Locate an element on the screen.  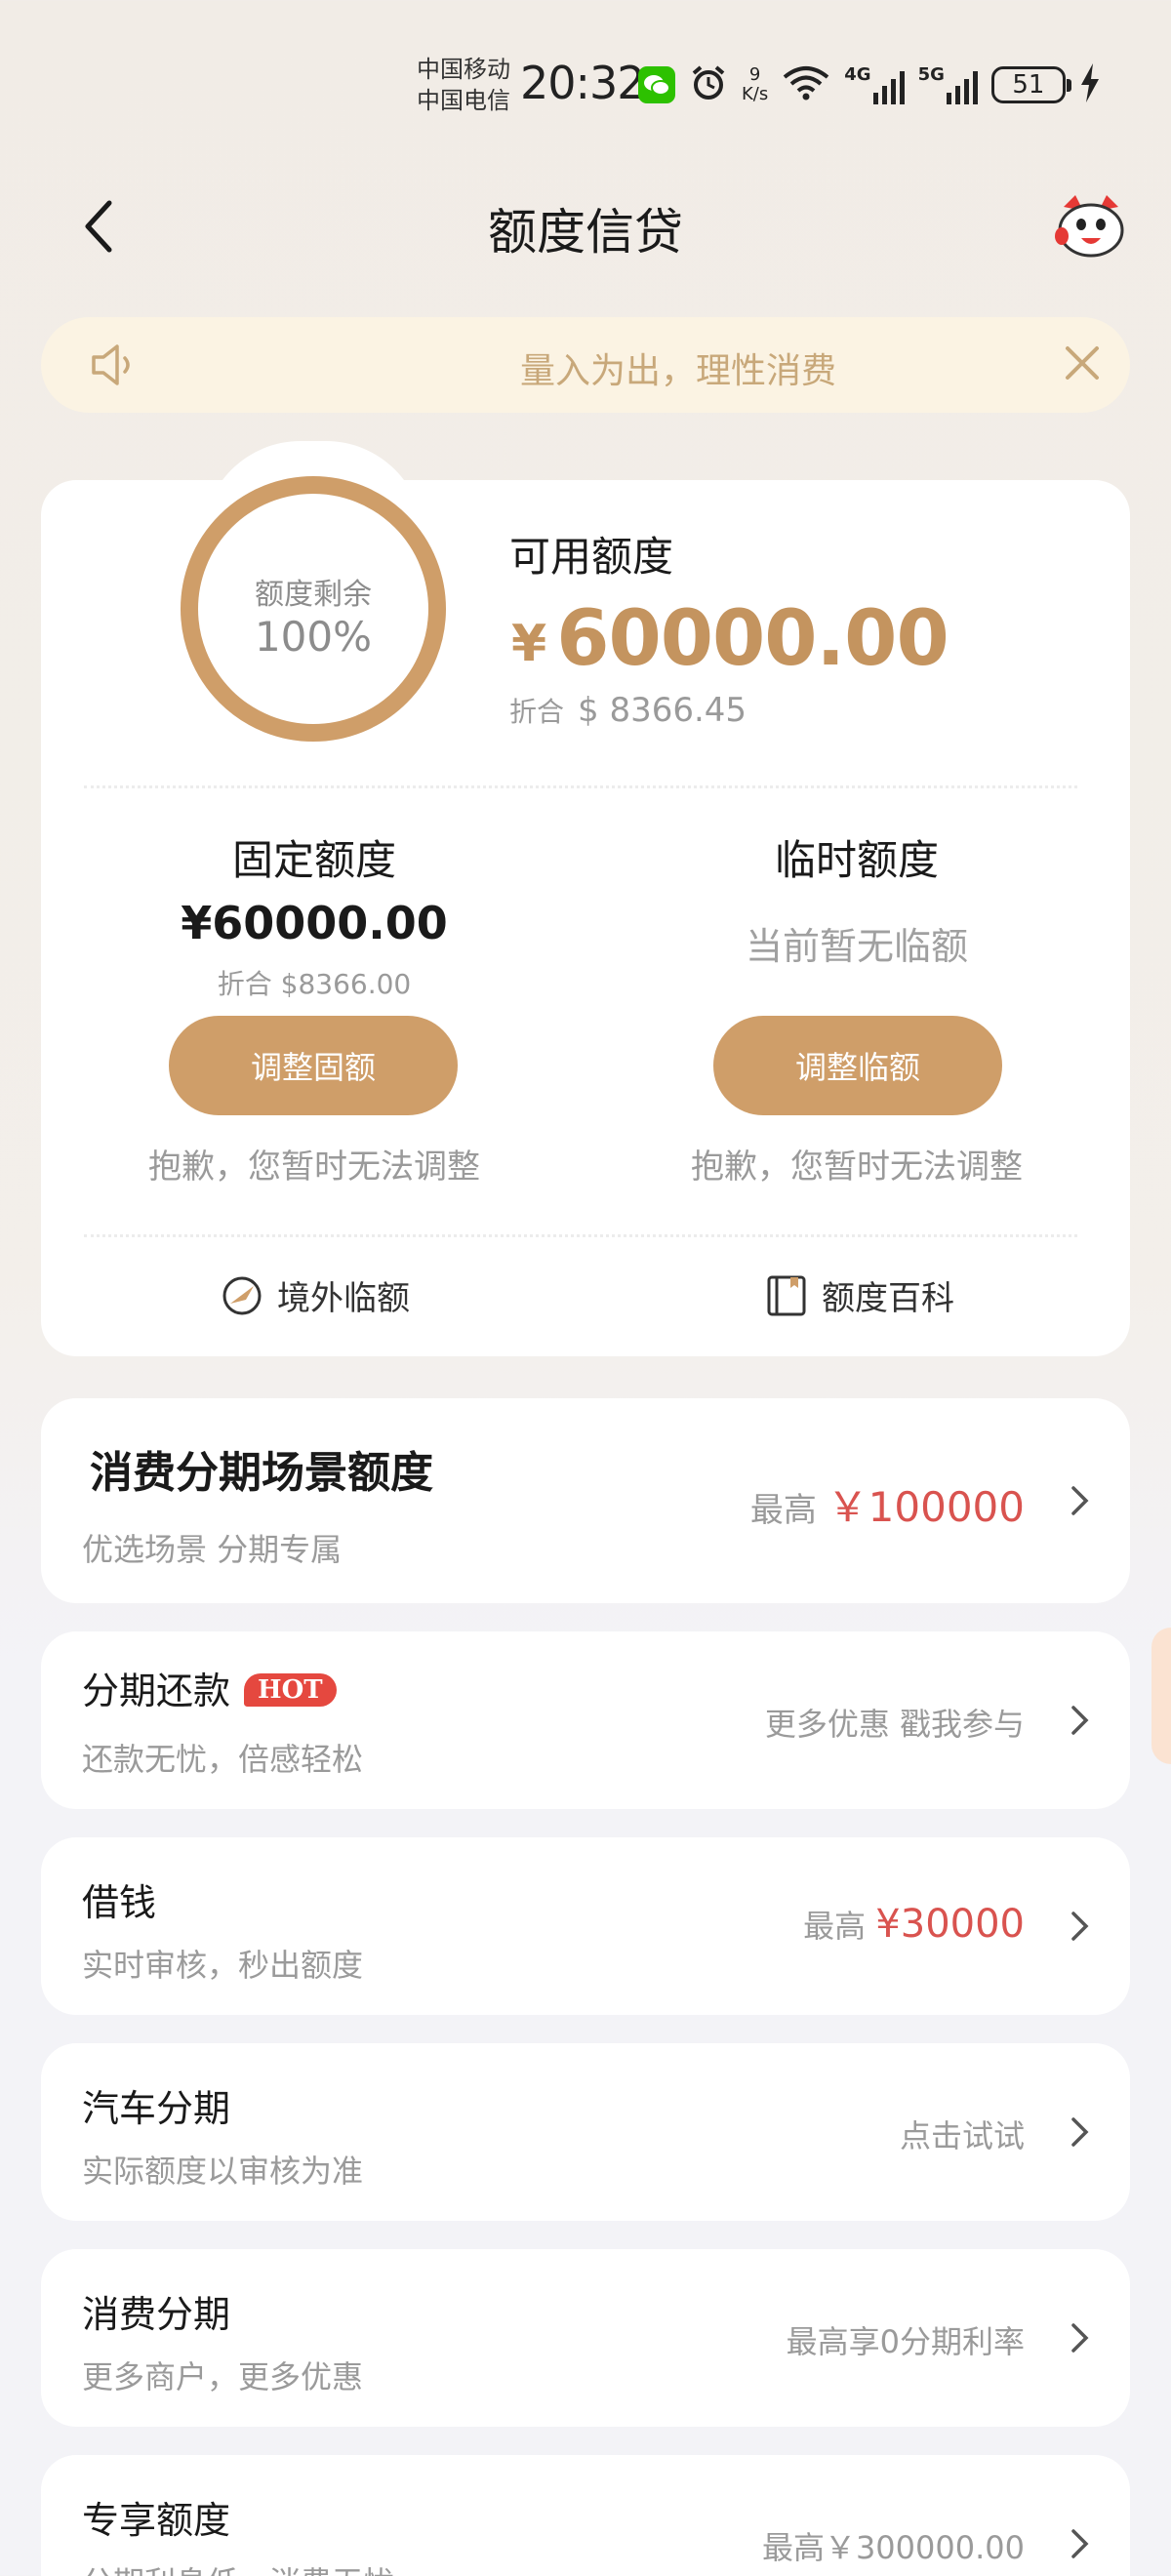
ring-value: 100% is located at coordinates (313, 637).